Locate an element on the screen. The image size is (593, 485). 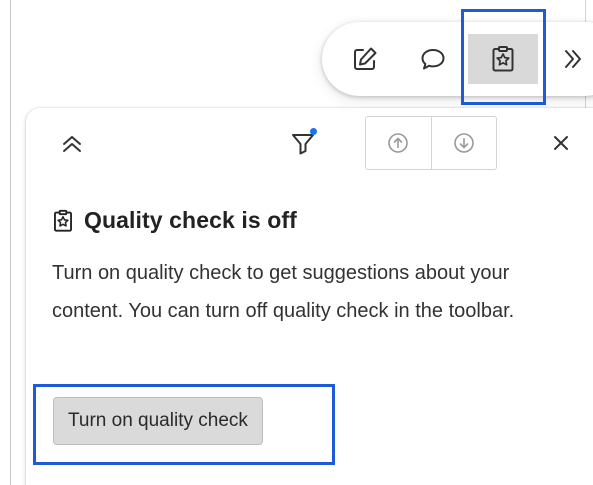
collapse-panel-button is located at coordinates (72, 144).